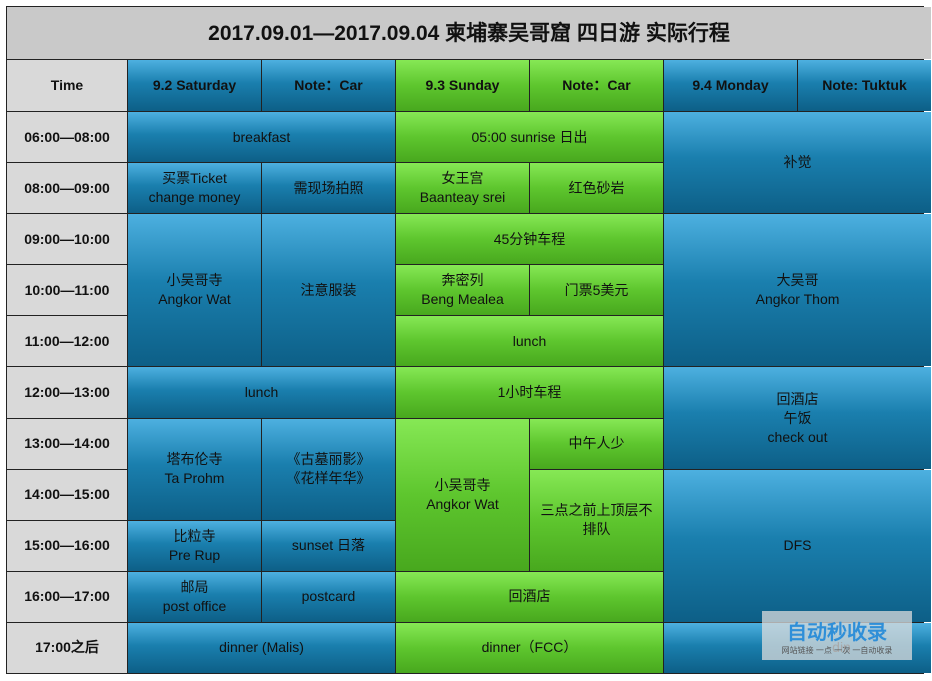 The width and height of the screenshot is (932, 681). What do you see at coordinates (67, 443) in the screenshot?
I see `time-slot: 13:00—14:00` at bounding box center [67, 443].